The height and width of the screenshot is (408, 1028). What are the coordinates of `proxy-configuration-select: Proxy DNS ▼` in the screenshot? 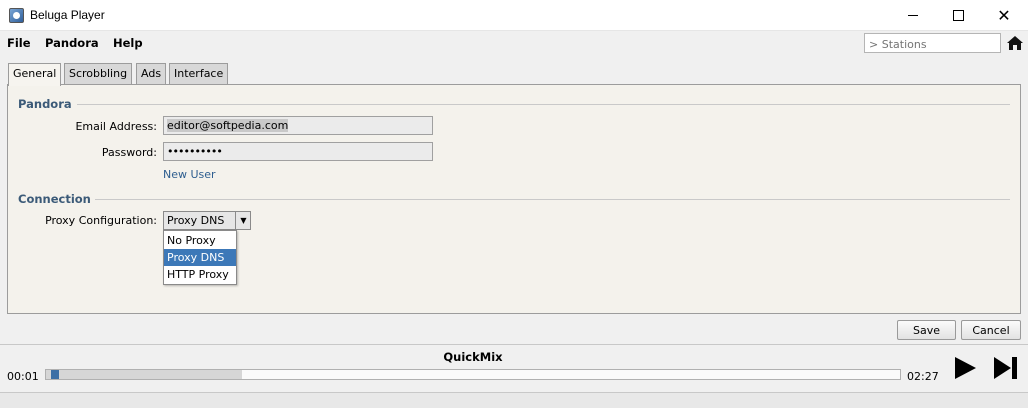 It's located at (207, 220).